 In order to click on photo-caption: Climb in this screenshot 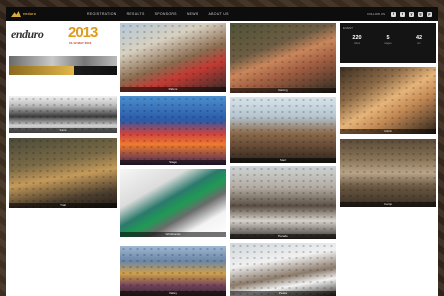, I will do `click(388, 131)`.